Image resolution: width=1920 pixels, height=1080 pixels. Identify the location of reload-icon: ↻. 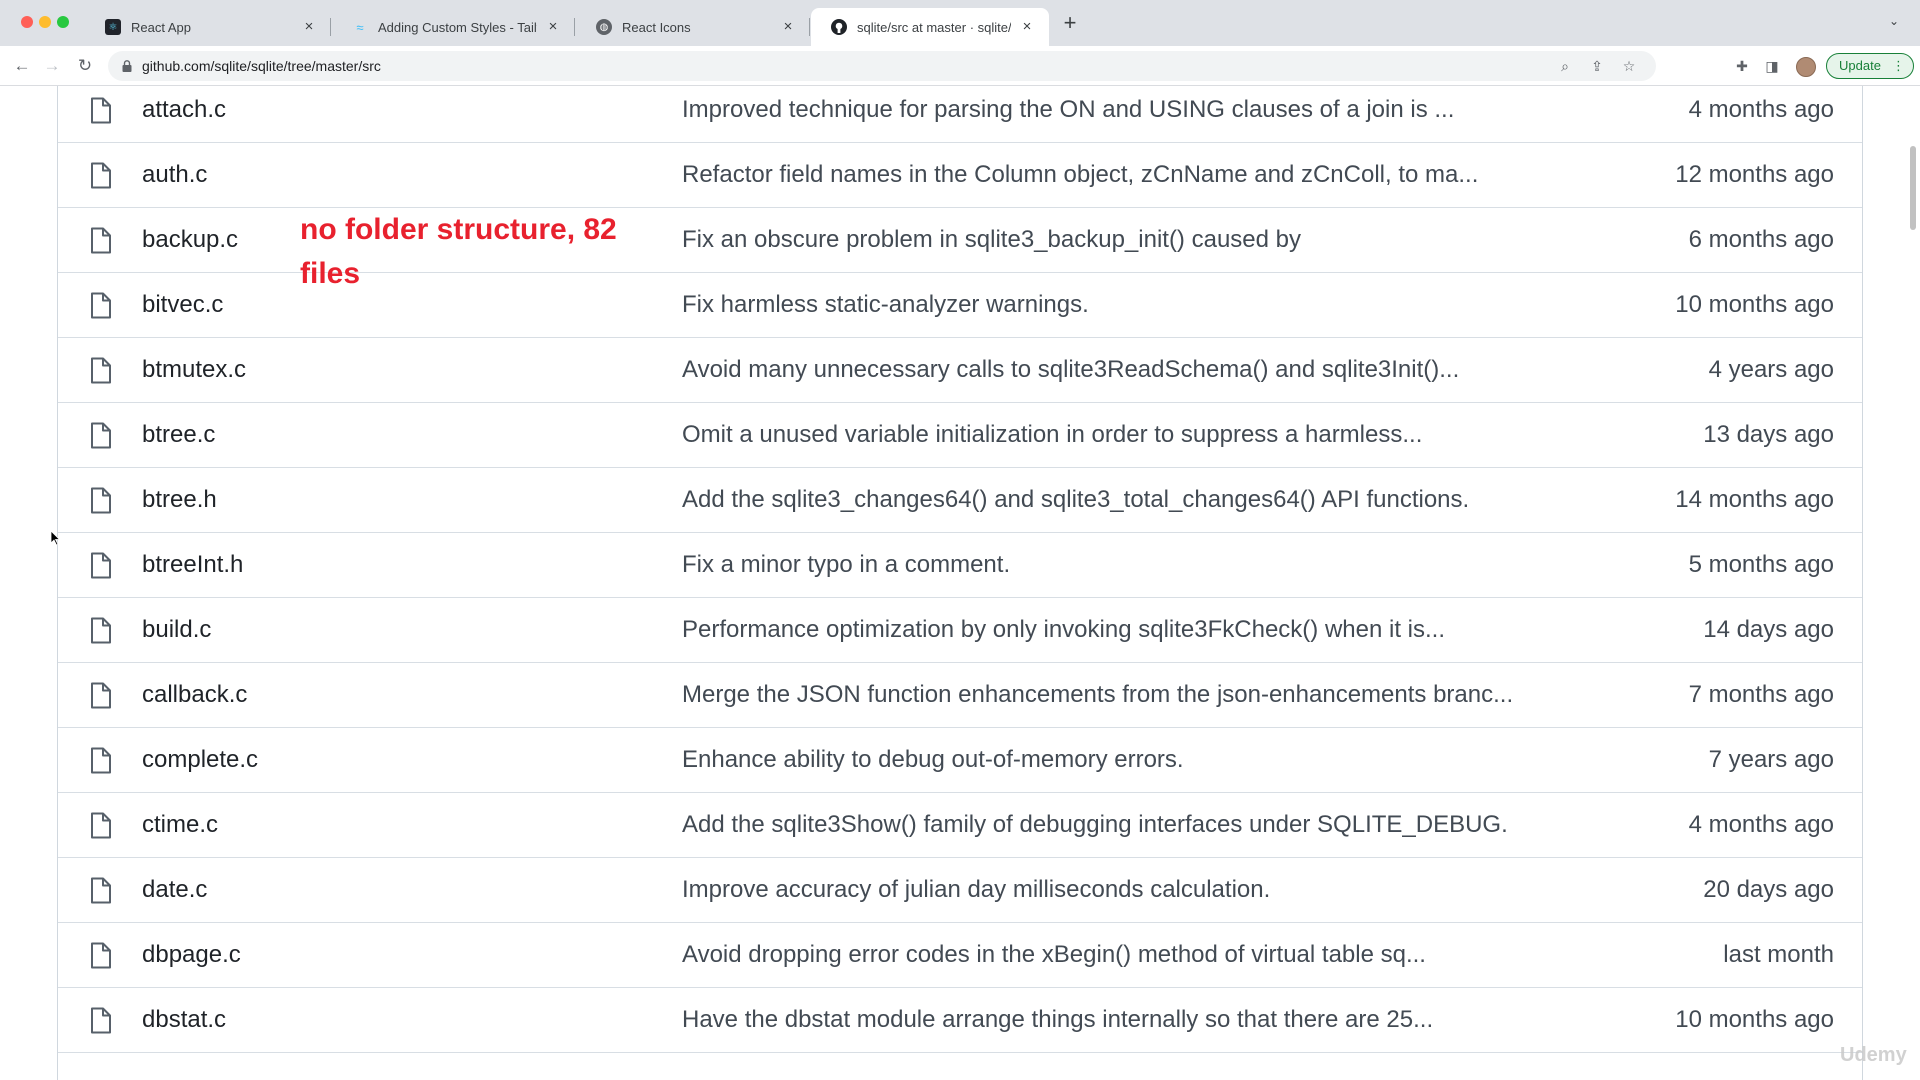
(85, 66).